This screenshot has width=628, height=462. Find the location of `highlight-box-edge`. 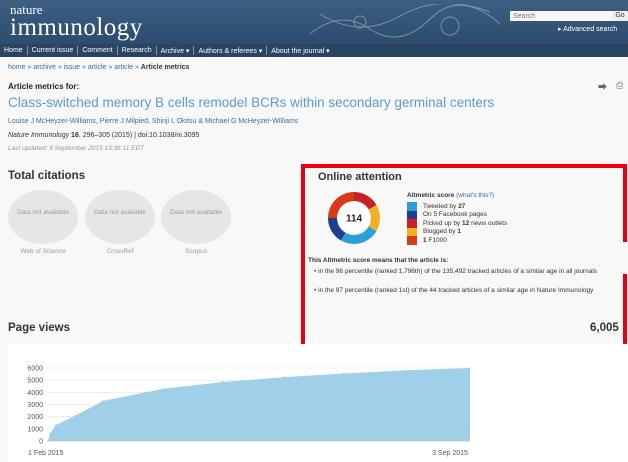

highlight-box-edge is located at coordinates (625, 203).